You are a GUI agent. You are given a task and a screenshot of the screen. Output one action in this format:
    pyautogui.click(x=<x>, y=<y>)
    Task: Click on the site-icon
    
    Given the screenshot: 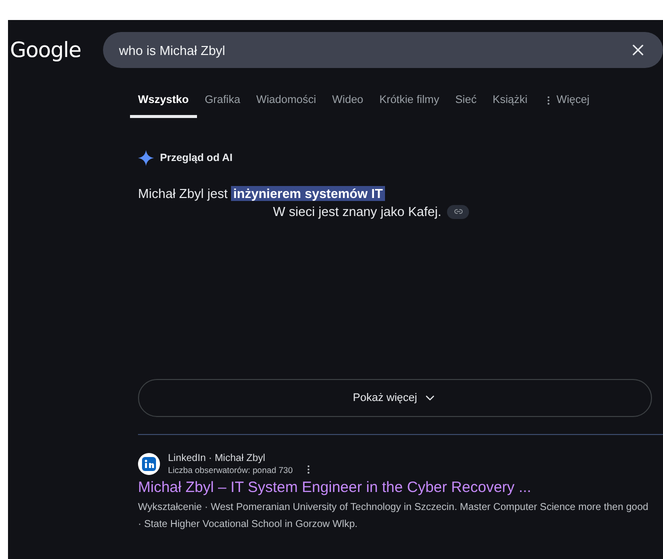 What is the action you would take?
    pyautogui.click(x=149, y=464)
    